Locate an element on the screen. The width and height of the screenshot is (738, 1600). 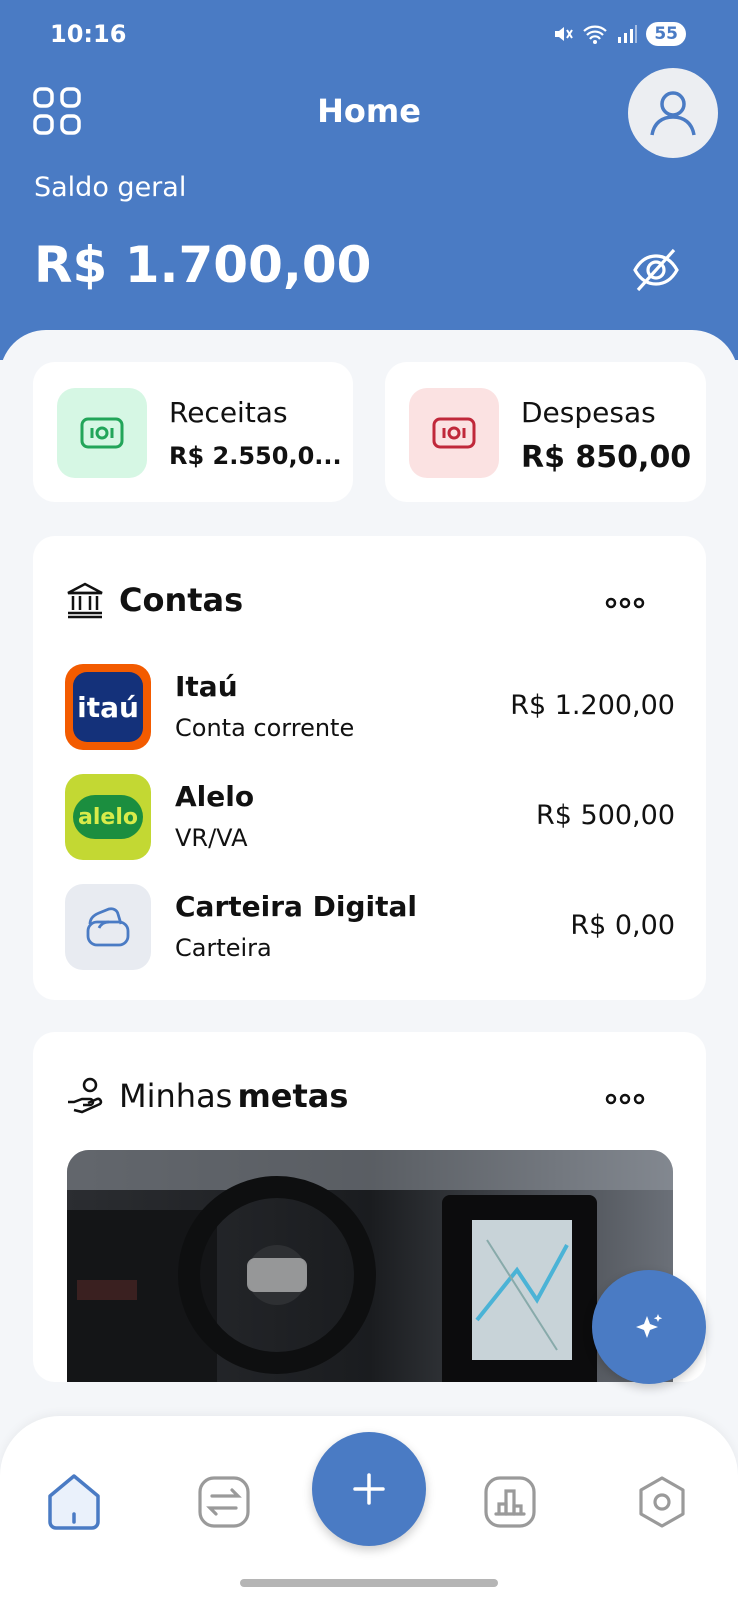
balance-label: Saldo geral is located at coordinates (110, 187).